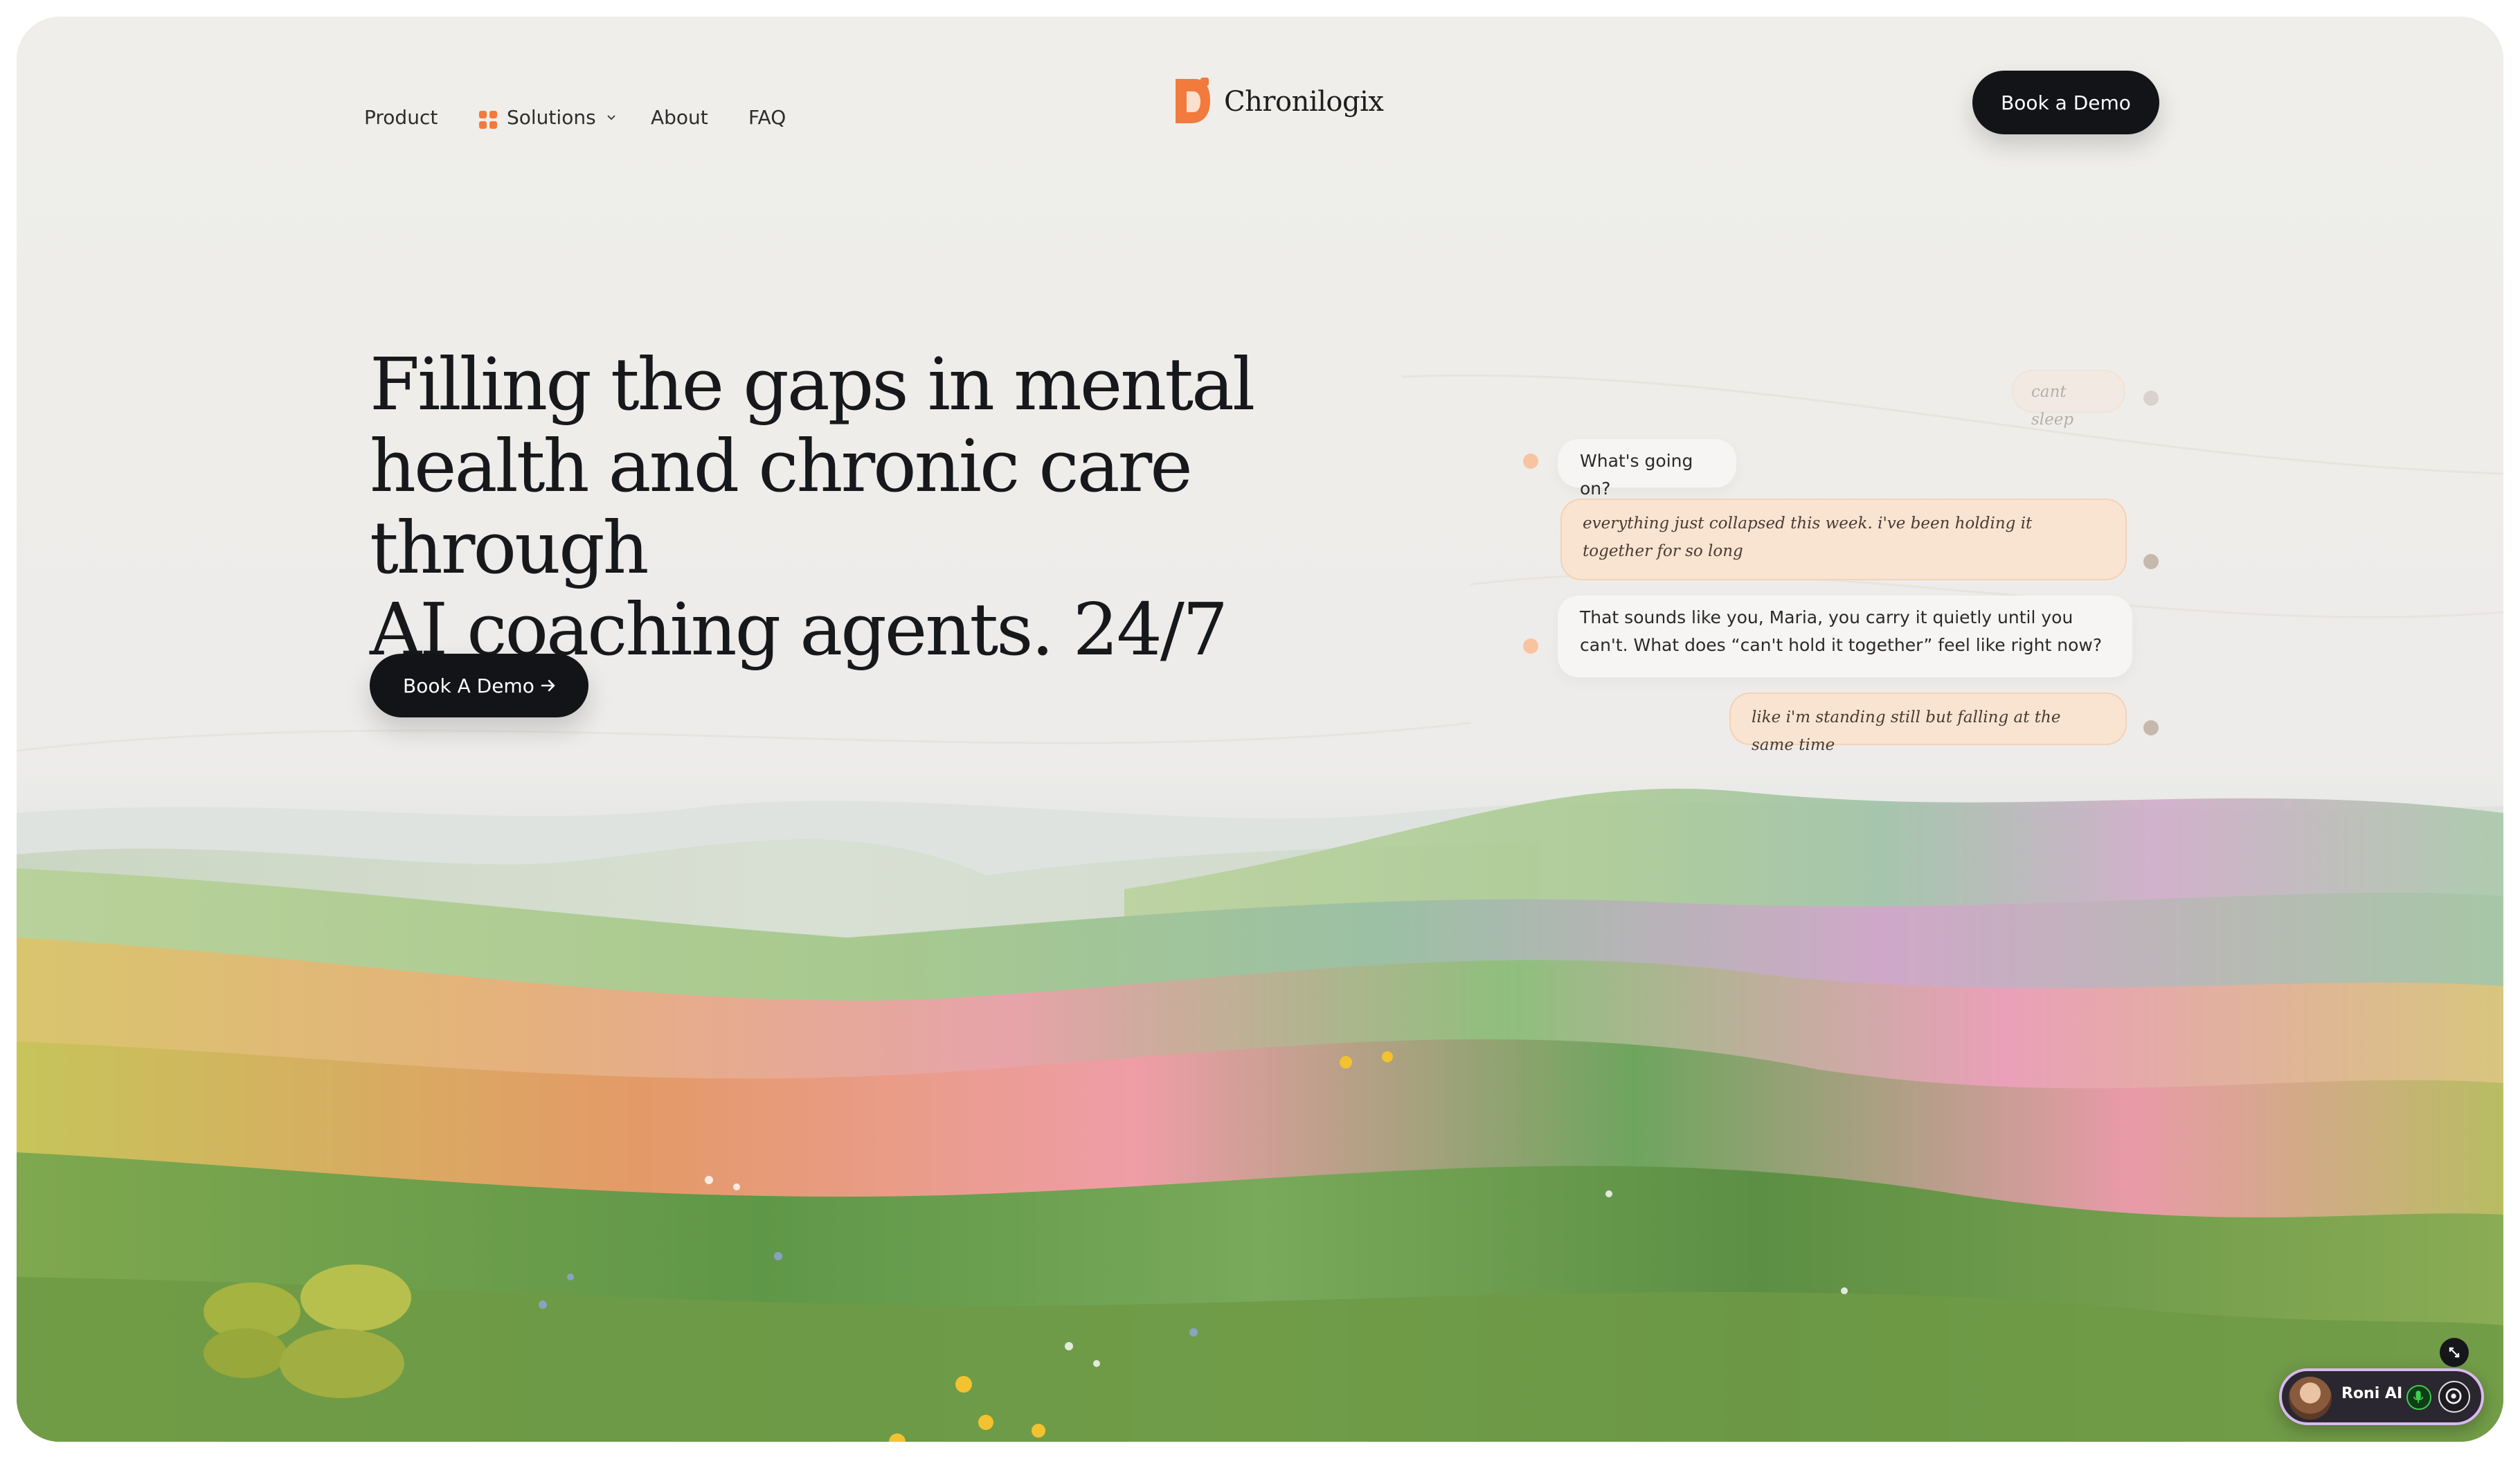  I want to click on avatar, so click(2310, 1398).